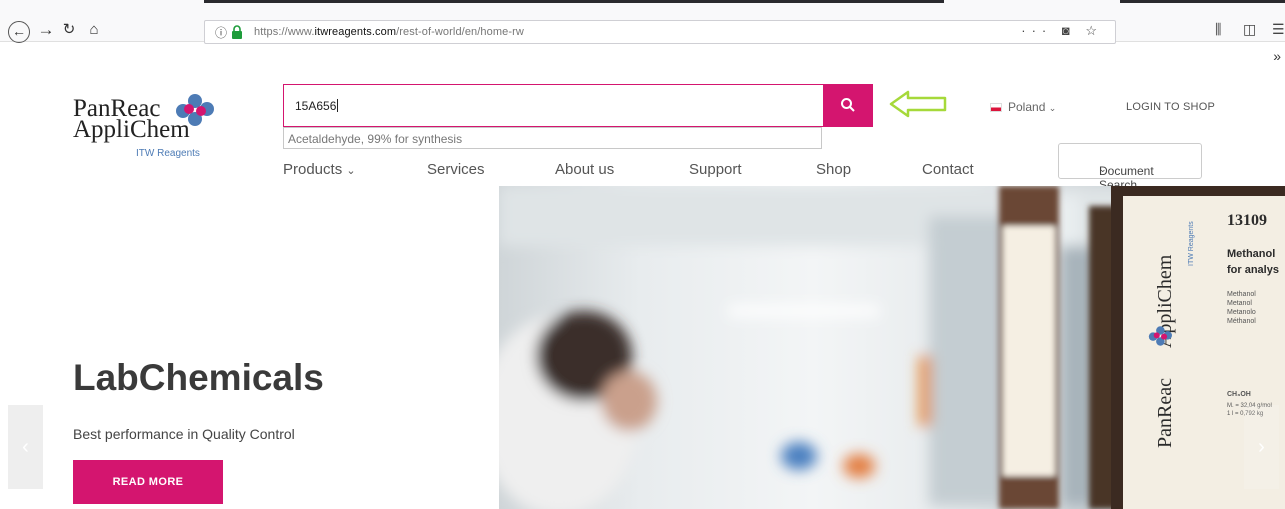 Image resolution: width=1285 pixels, height=509 pixels. Describe the element at coordinates (237, 32) in the screenshot. I see `lock-icon` at that location.